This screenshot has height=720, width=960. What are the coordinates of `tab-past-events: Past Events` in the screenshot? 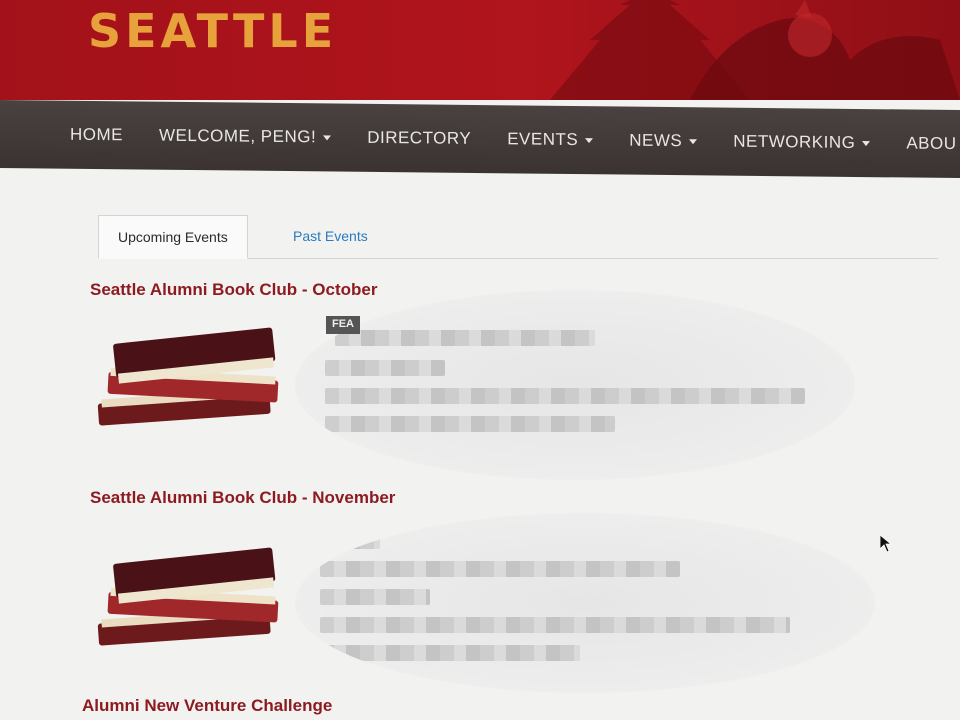 It's located at (330, 237).